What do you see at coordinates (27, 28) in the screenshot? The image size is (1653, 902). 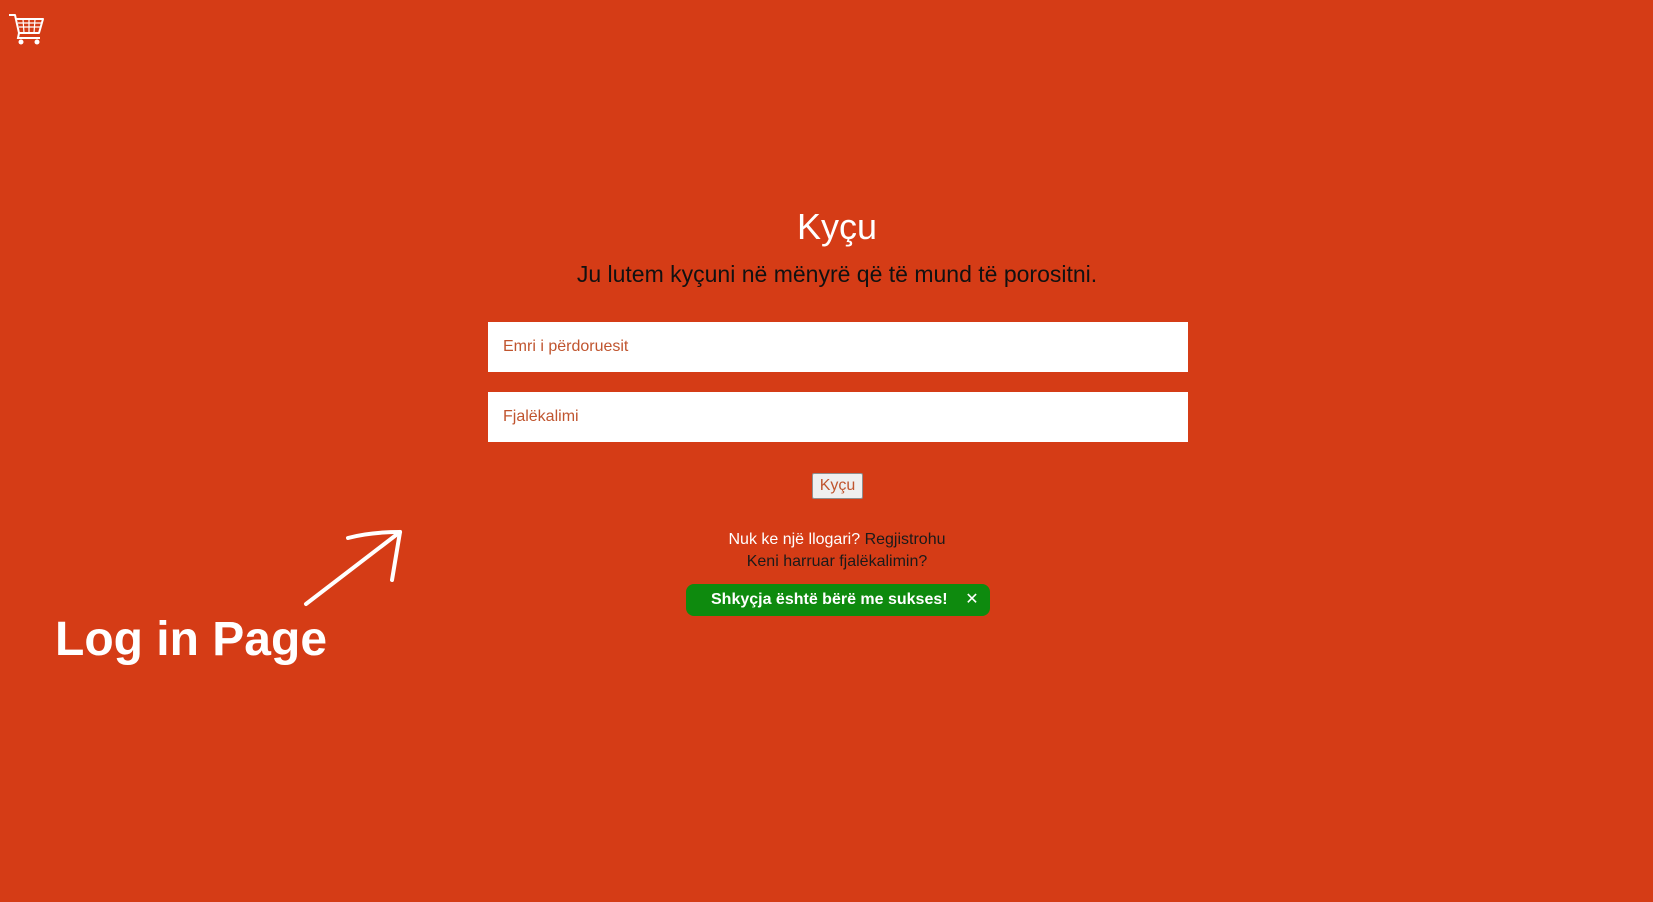 I see `shopping-cart-icon` at bounding box center [27, 28].